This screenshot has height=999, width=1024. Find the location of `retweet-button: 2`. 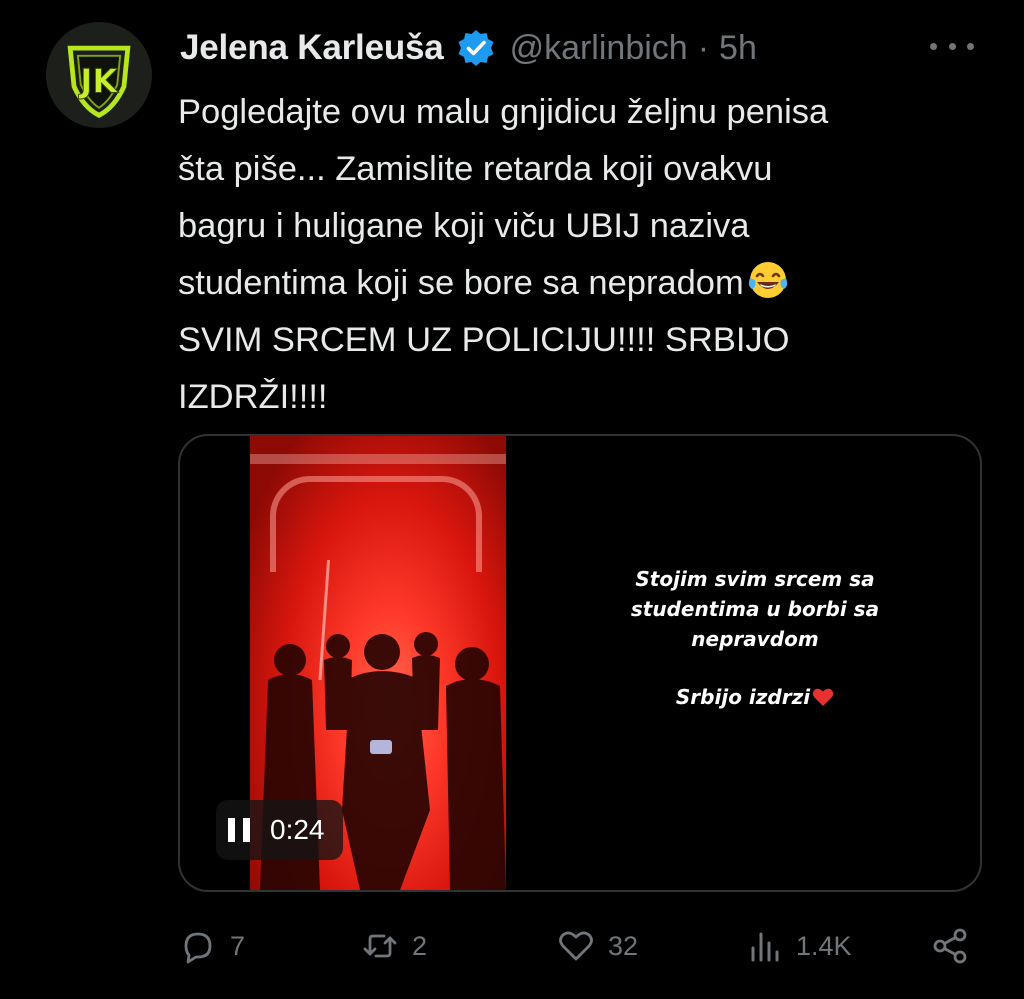

retweet-button: 2 is located at coordinates (393, 946).